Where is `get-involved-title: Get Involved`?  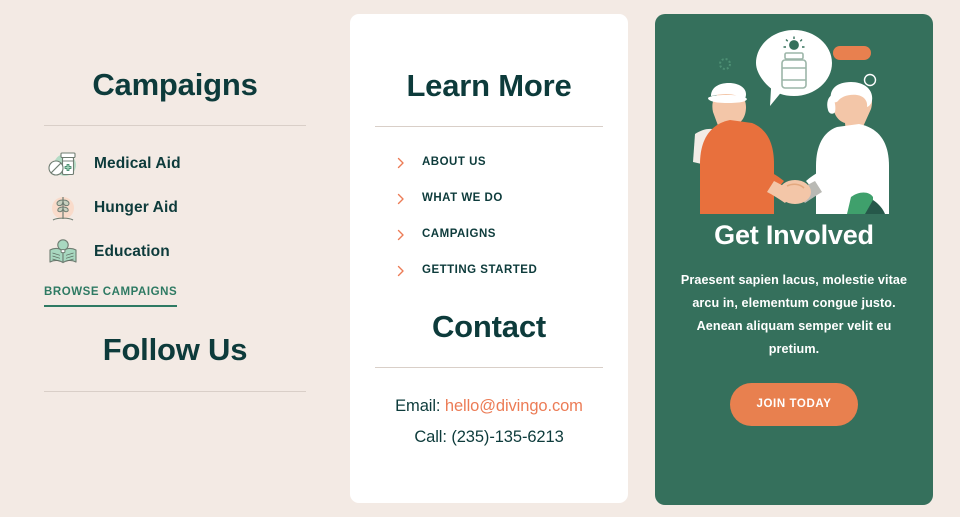
get-involved-title: Get Involved is located at coordinates (794, 235).